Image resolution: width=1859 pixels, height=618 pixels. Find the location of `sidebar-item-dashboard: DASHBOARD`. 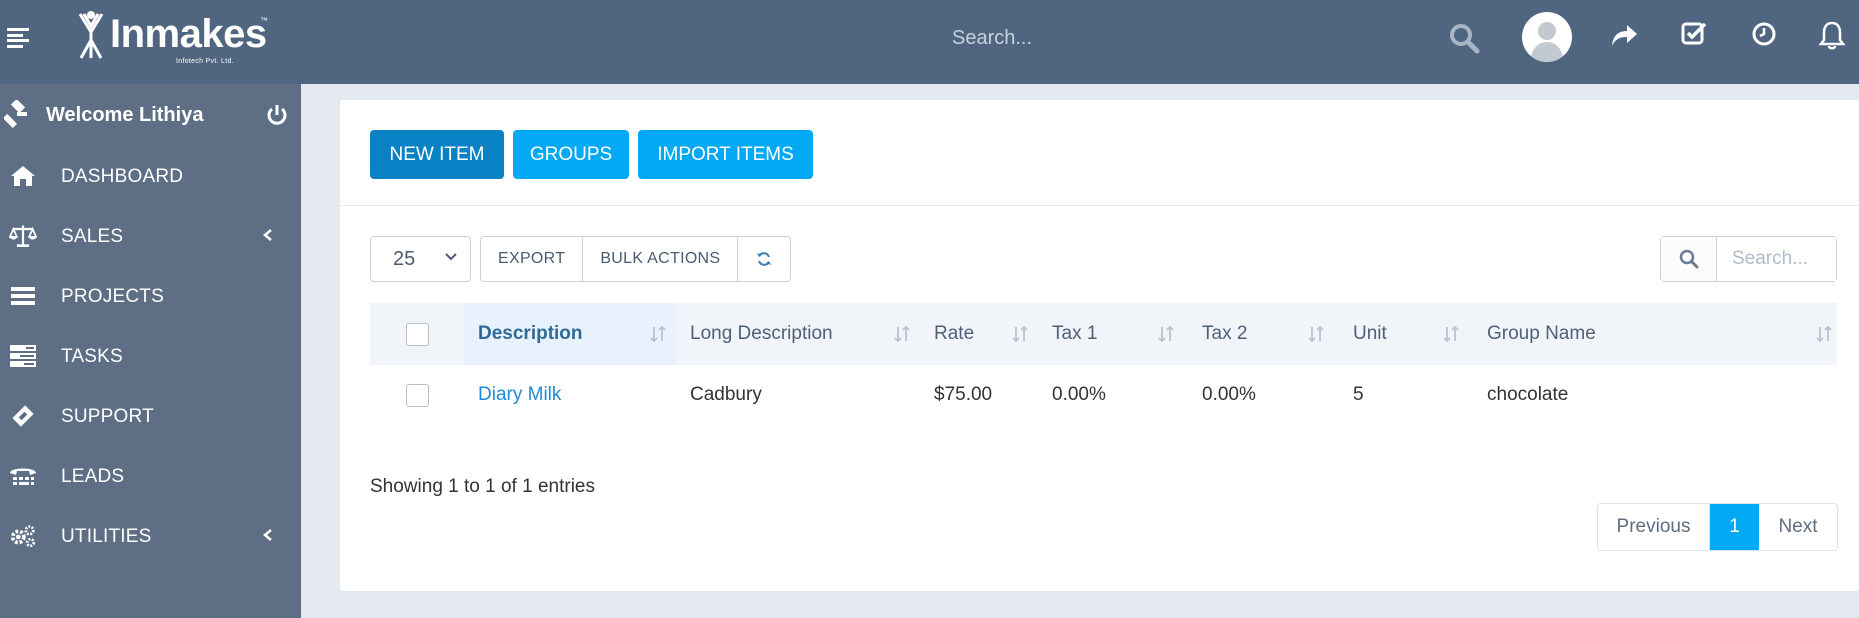

sidebar-item-dashboard: DASHBOARD is located at coordinates (150, 176).